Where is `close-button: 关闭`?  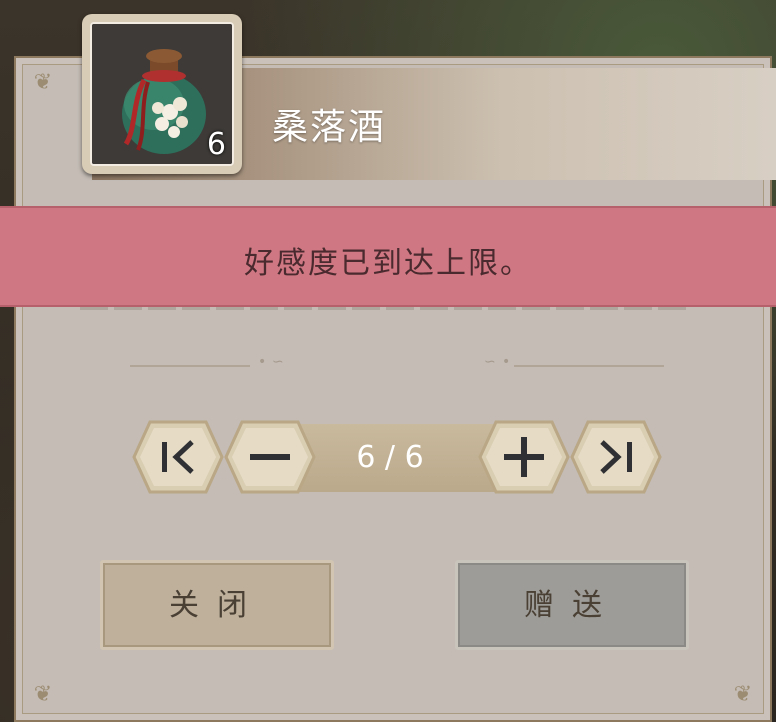
close-button: 关闭 is located at coordinates (217, 605).